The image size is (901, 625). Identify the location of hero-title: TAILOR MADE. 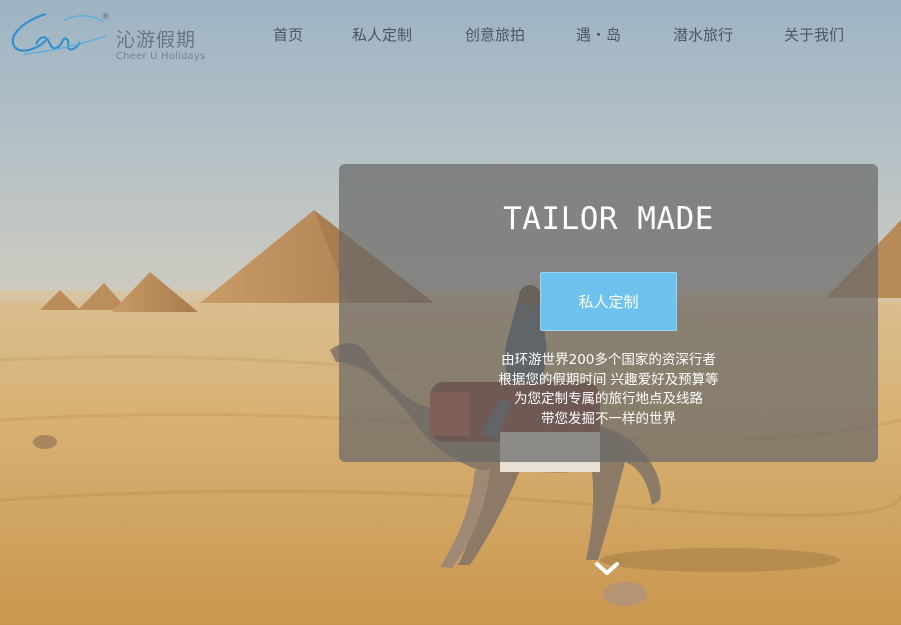
(608, 219).